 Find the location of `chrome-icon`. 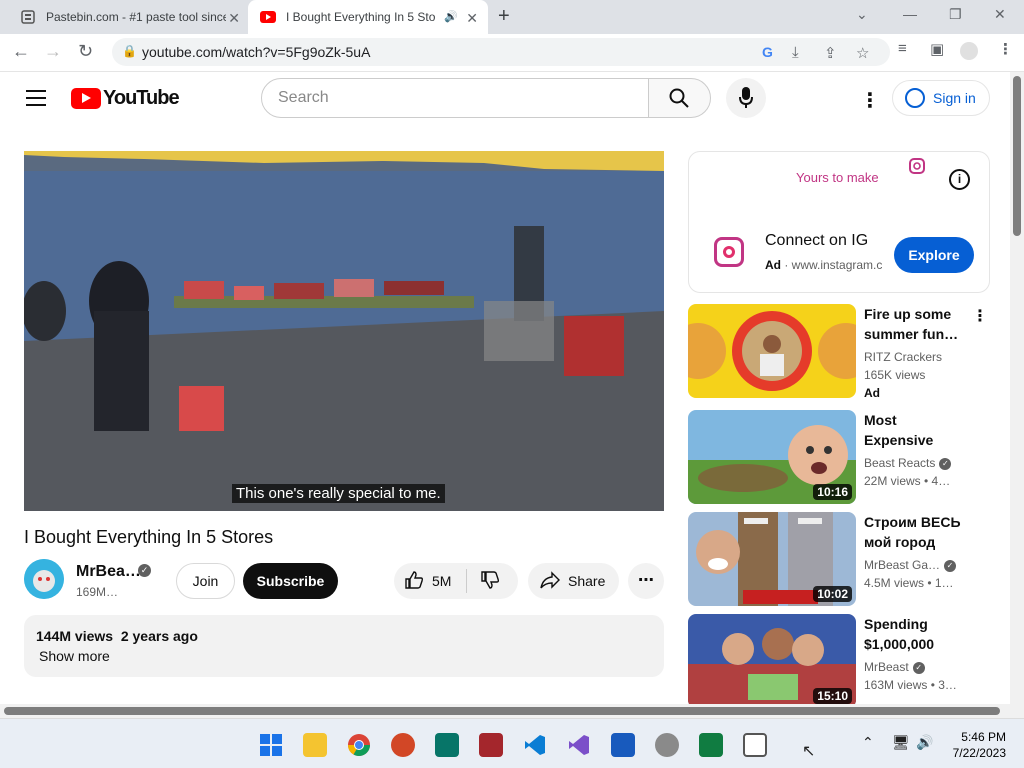

chrome-icon is located at coordinates (359, 745).